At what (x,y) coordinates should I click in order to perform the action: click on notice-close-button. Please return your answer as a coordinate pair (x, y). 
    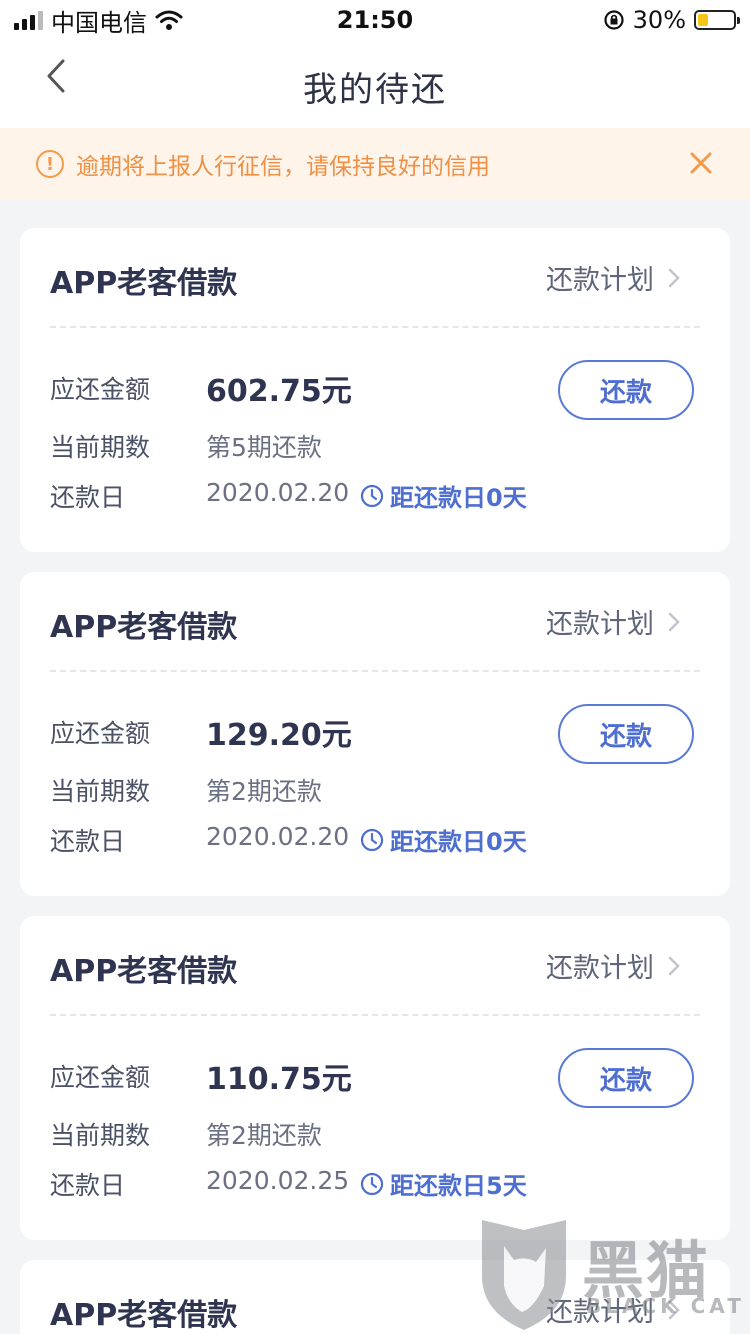
    Looking at the image, I should click on (701, 163).